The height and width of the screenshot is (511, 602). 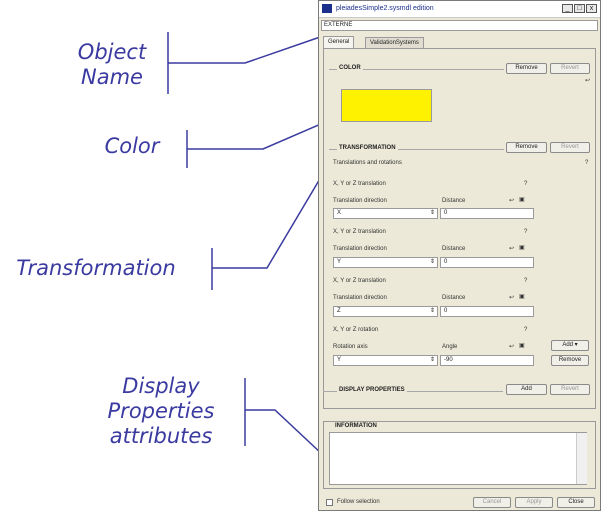 What do you see at coordinates (570, 147) in the screenshot?
I see `transformation-revert-button: Revert` at bounding box center [570, 147].